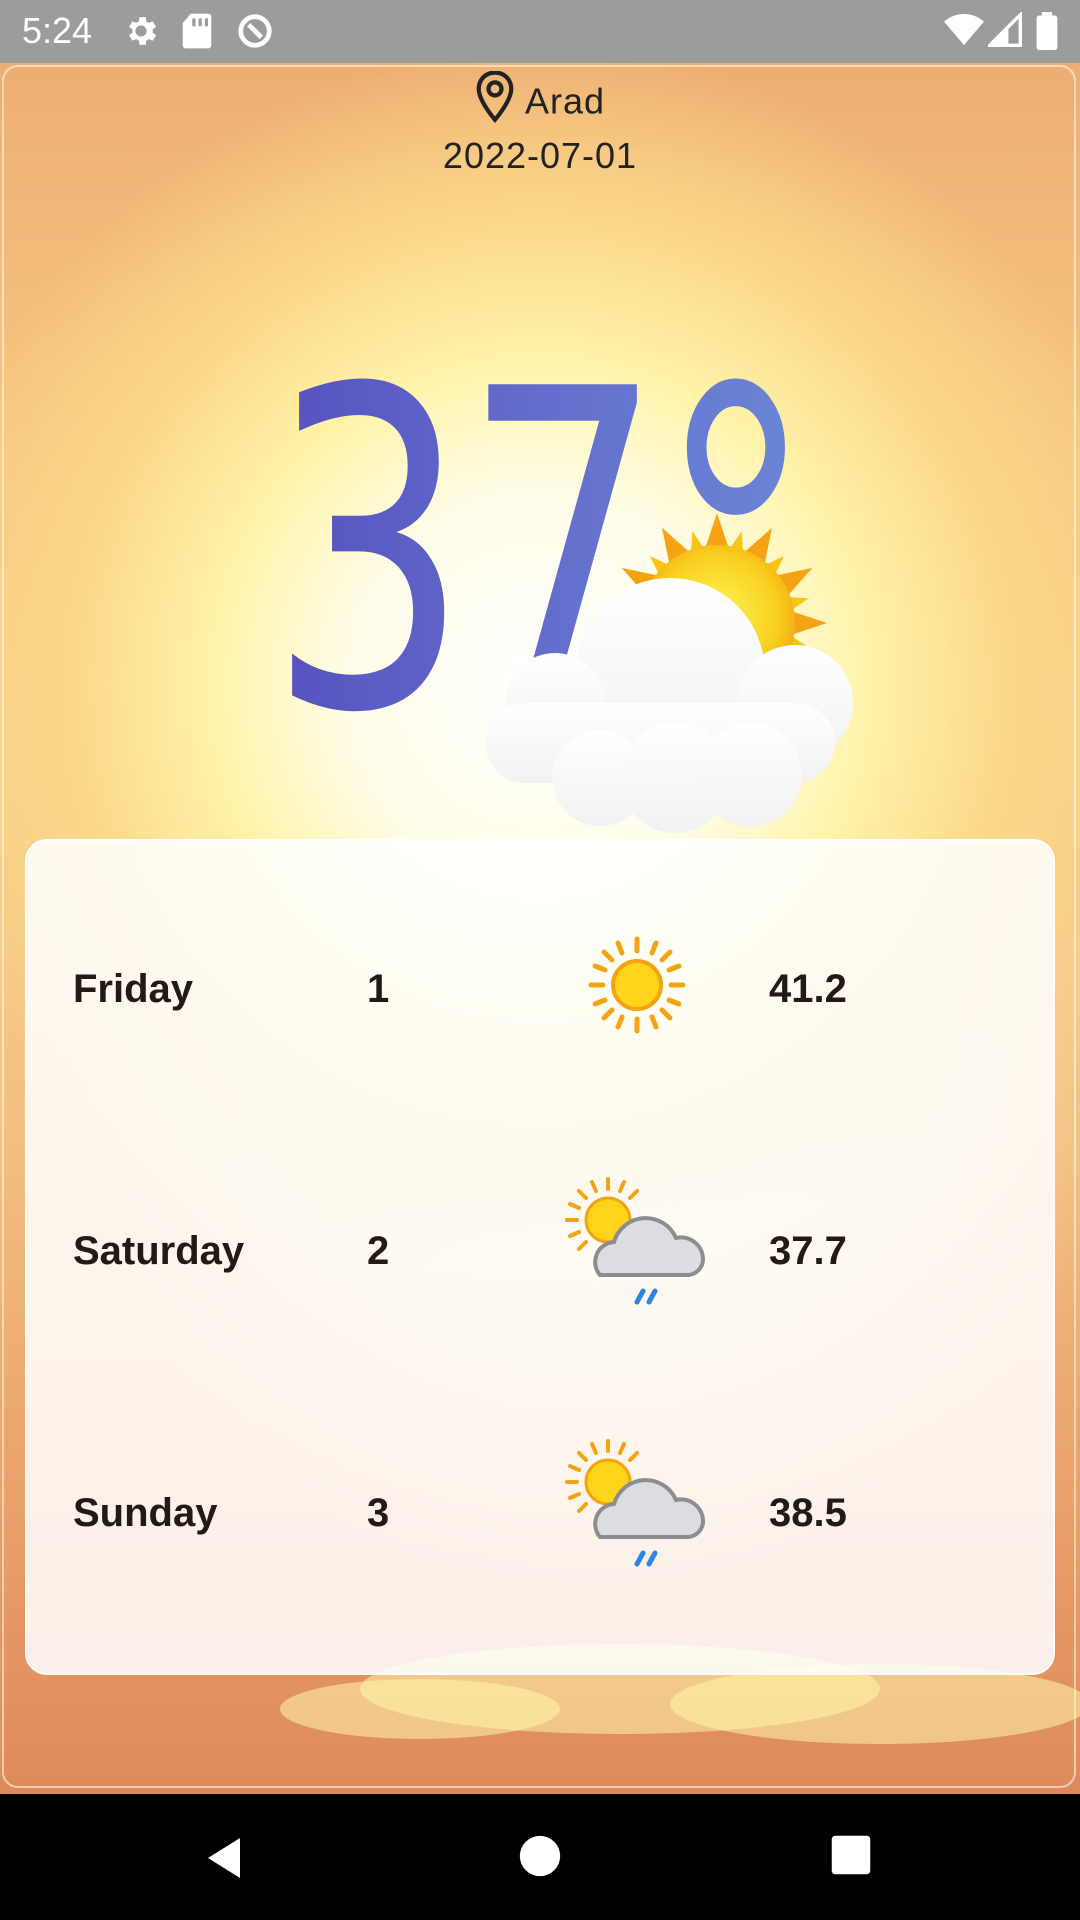 The width and height of the screenshot is (1080, 1920). I want to click on city-name: Arad, so click(565, 101).